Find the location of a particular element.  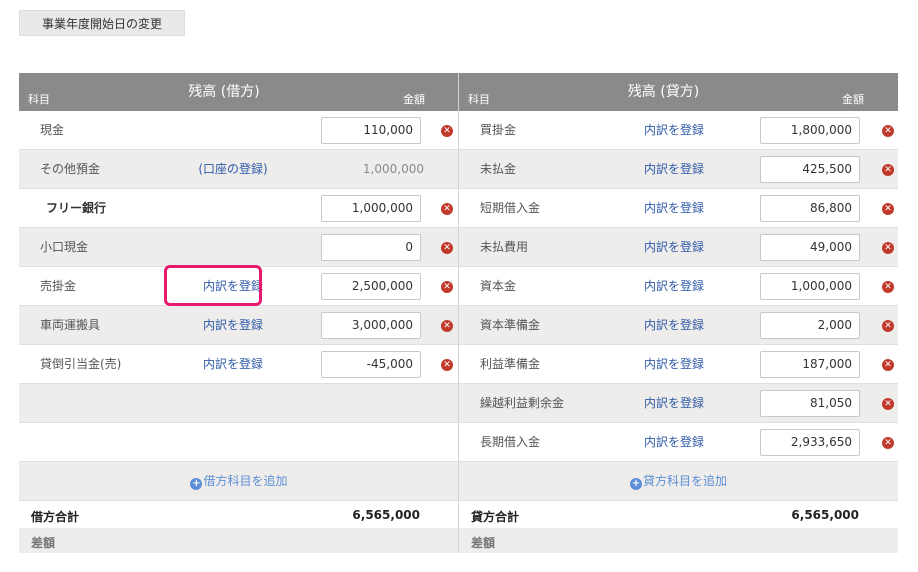

amount-input: -45,000 is located at coordinates (371, 364).